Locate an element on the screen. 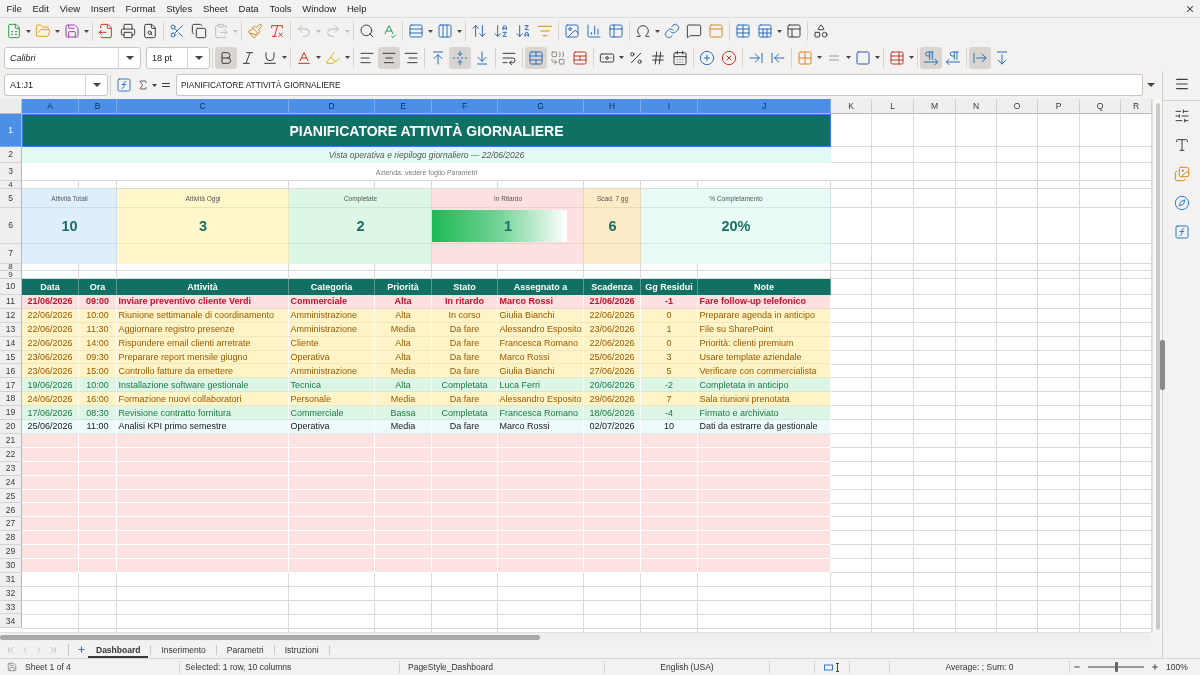 The height and width of the screenshot is (675, 1200). pilcrow-left-icon is located at coordinates (953, 57).